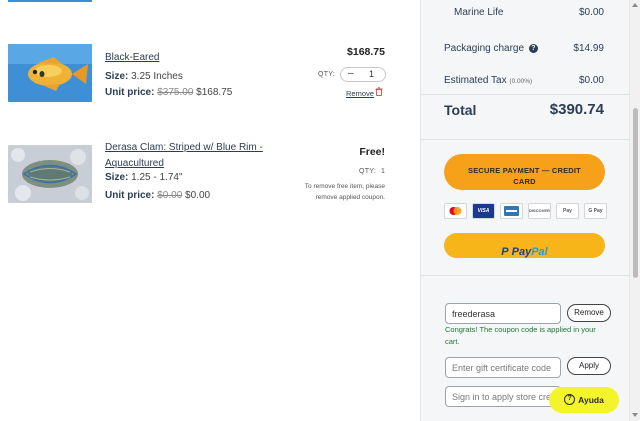  I want to click on paypal-button: P PayPal, so click(524, 245).